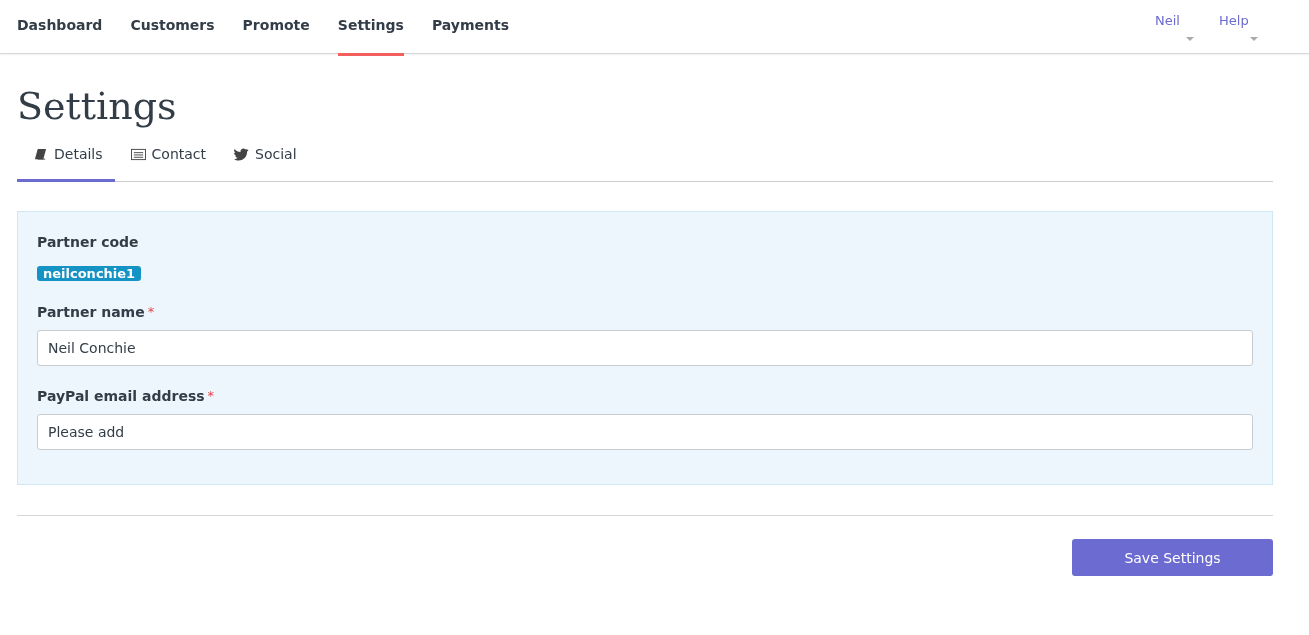 The height and width of the screenshot is (635, 1309). I want to click on nav-link: Payments, so click(470, 28).